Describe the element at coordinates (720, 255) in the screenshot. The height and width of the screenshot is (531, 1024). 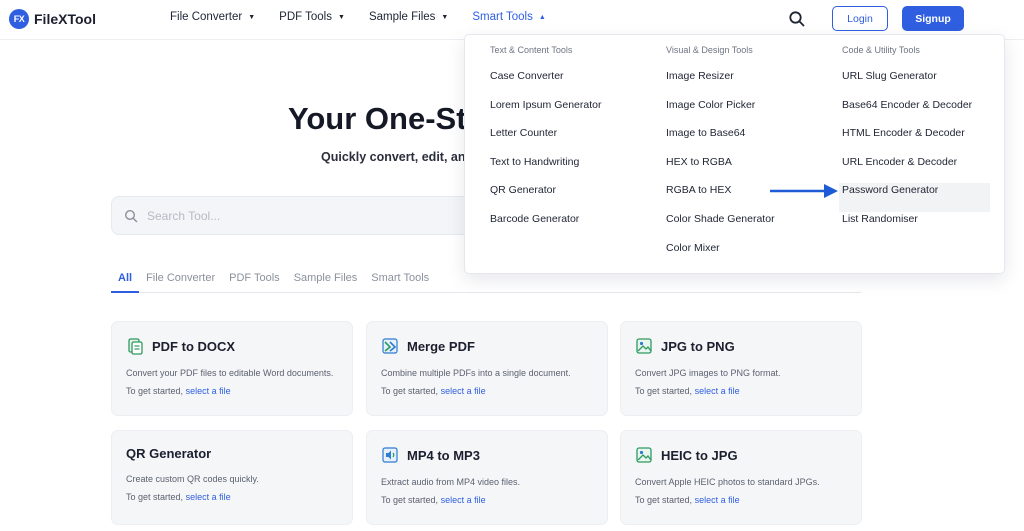
I see `menu-item-color-mixer: Color Mixer` at that location.